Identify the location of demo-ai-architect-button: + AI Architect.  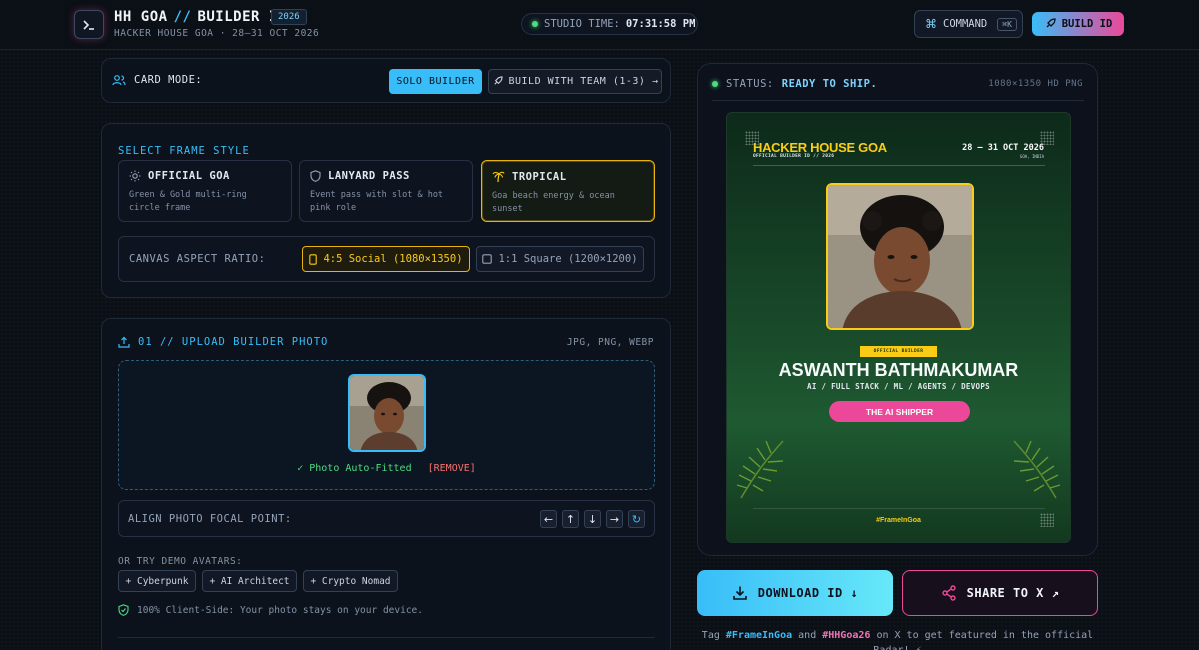
(249, 581).